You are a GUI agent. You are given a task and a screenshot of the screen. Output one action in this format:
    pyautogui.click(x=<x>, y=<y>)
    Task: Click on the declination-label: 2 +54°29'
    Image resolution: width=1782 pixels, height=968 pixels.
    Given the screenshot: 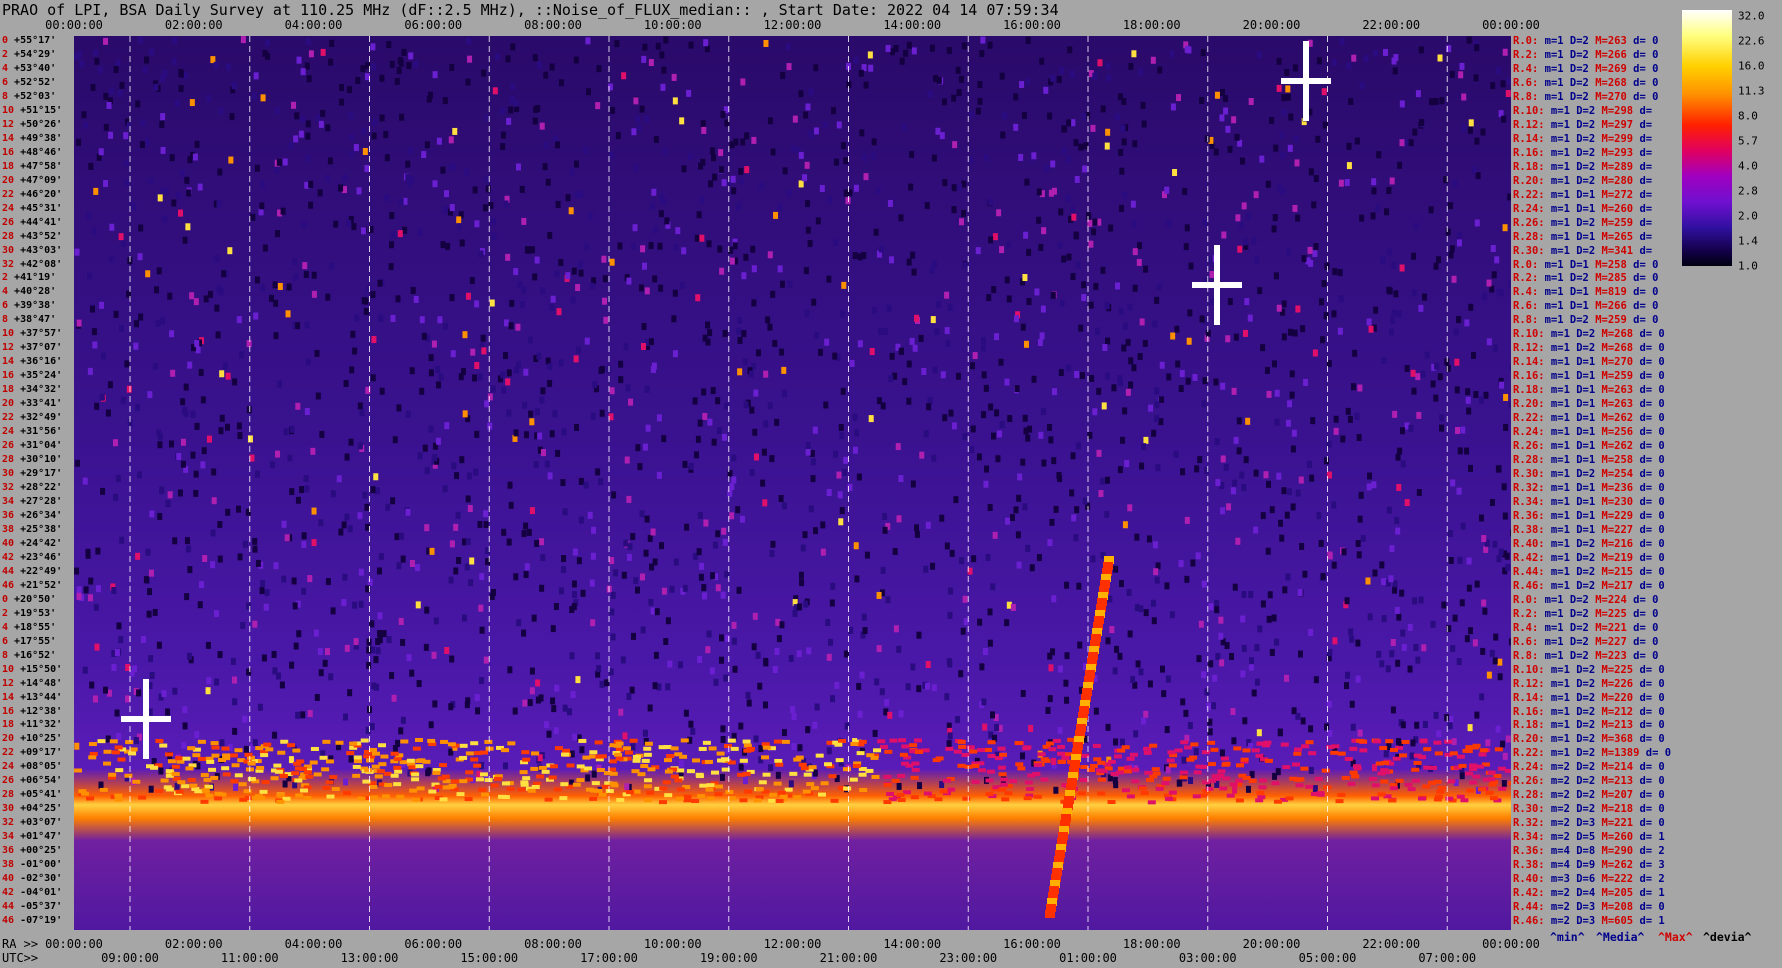 What is the action you would take?
    pyautogui.click(x=29, y=54)
    